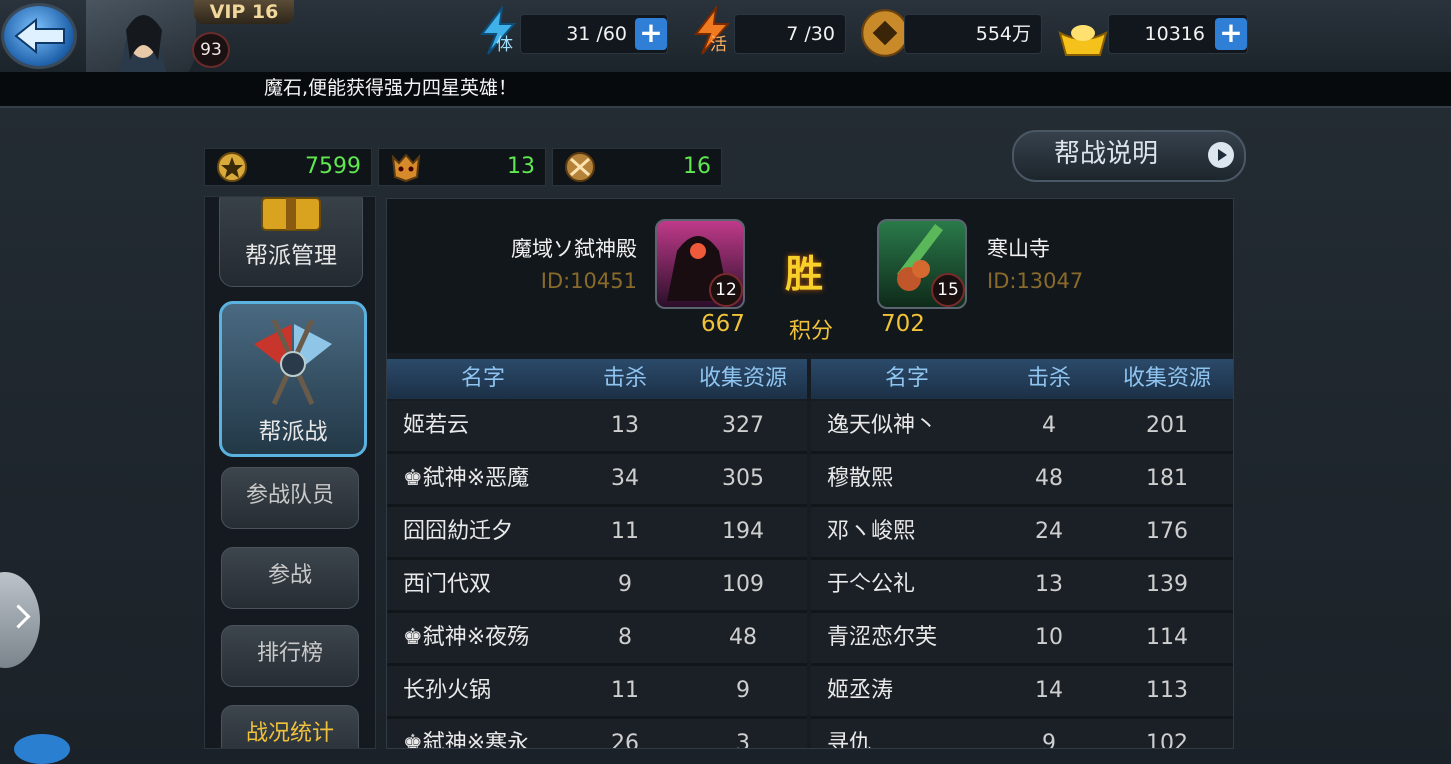 Image resolution: width=1451 pixels, height=764 pixels. Describe the element at coordinates (903, 324) in the screenshot. I see `right-guild-score: 702` at that location.